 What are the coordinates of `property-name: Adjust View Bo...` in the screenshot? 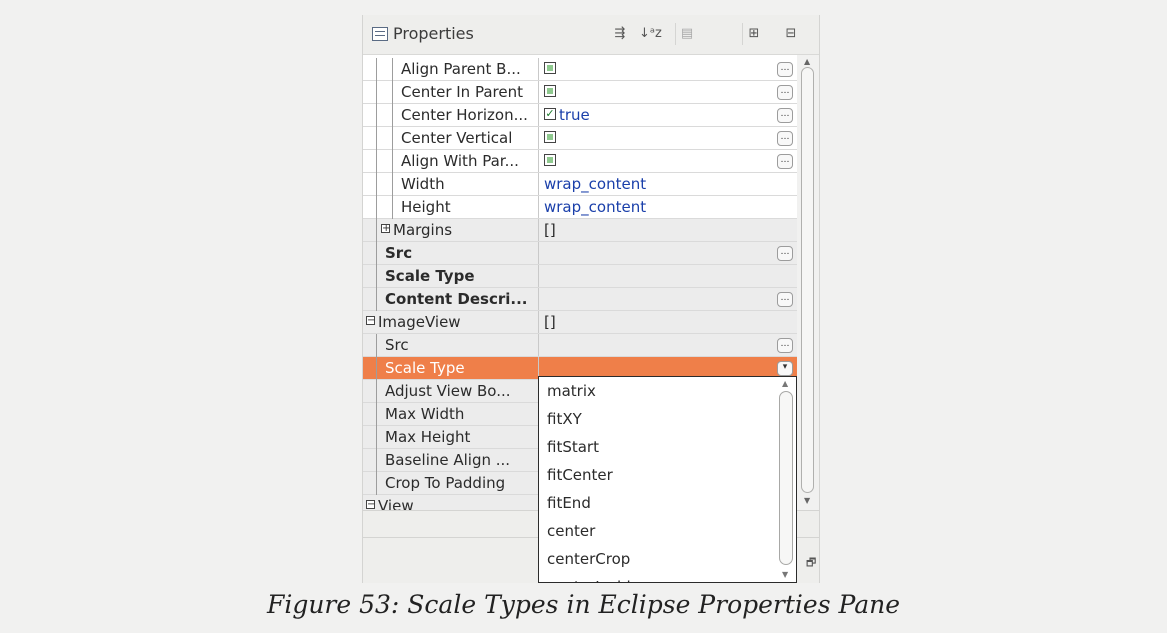 It's located at (448, 391).